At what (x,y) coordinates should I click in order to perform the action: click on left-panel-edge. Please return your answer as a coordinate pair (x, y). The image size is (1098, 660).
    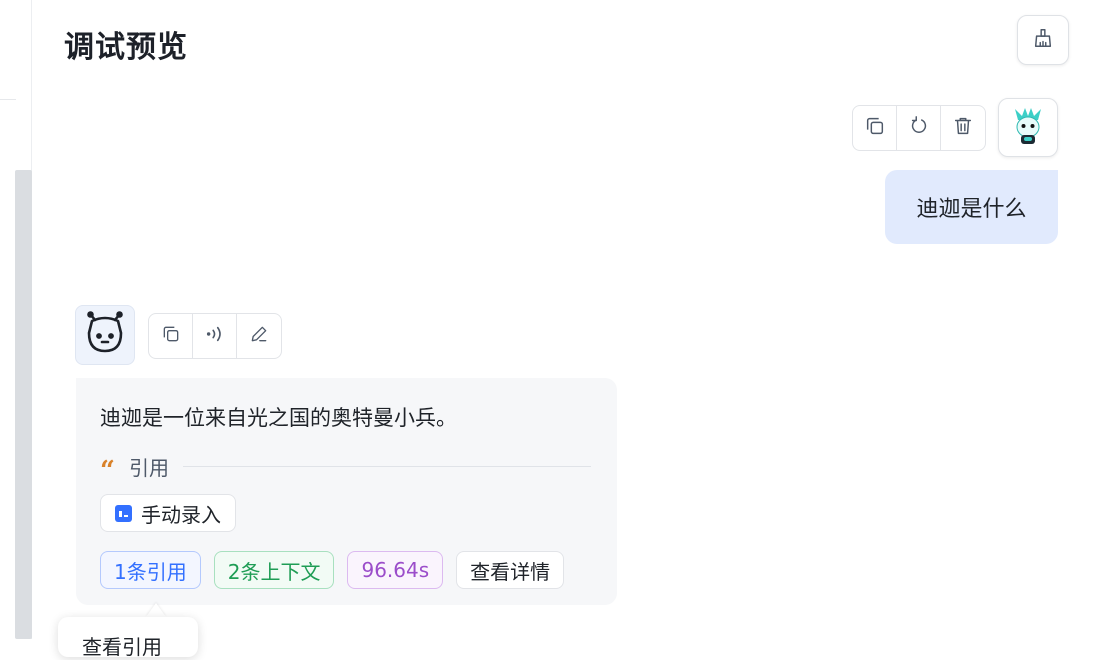
    Looking at the image, I should click on (16, 319).